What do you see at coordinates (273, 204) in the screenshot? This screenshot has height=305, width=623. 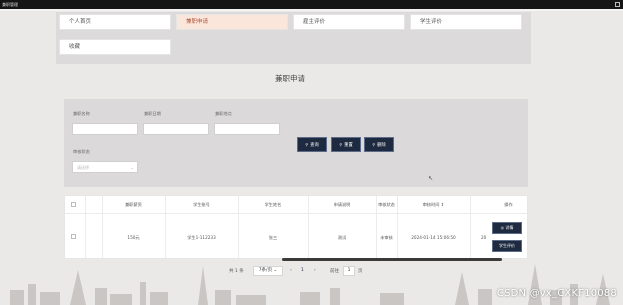 I see `table-header-name: 学生姓名` at bounding box center [273, 204].